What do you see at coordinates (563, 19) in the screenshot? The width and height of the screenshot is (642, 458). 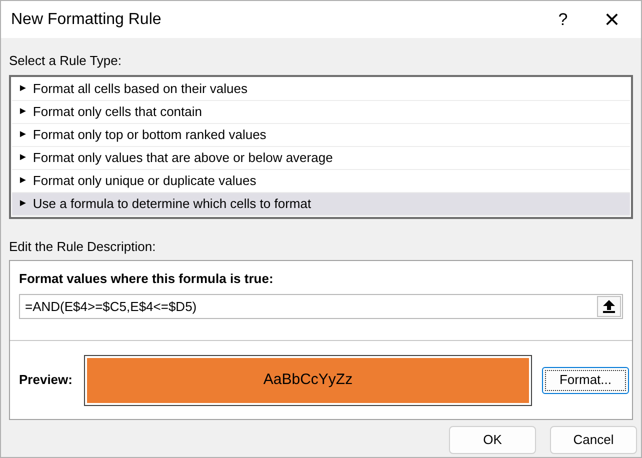 I see `help-button: ?` at bounding box center [563, 19].